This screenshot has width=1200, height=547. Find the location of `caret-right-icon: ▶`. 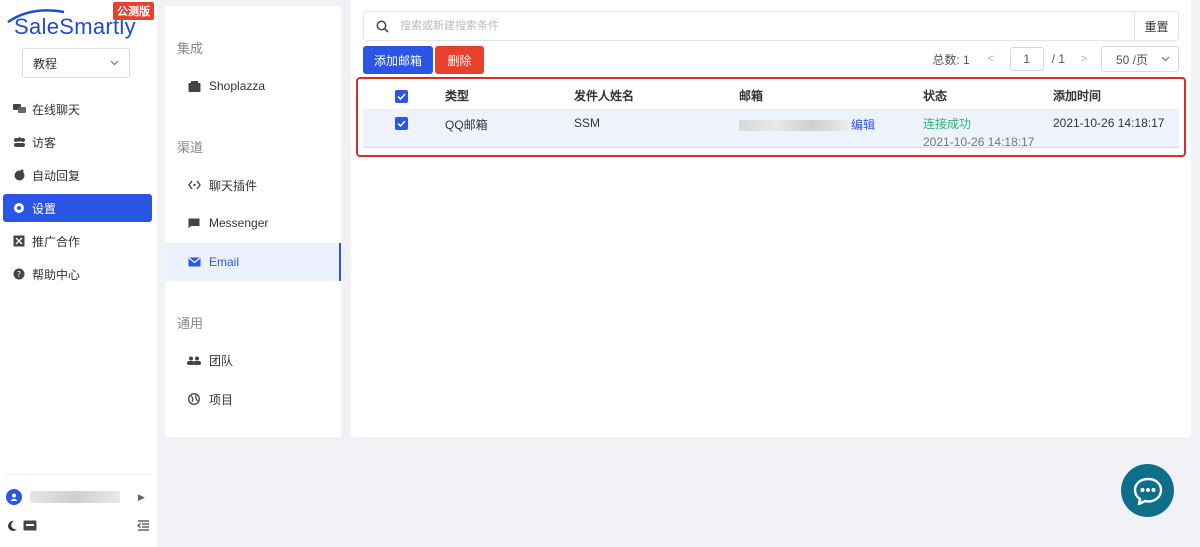

caret-right-icon: ▶ is located at coordinates (141, 496).